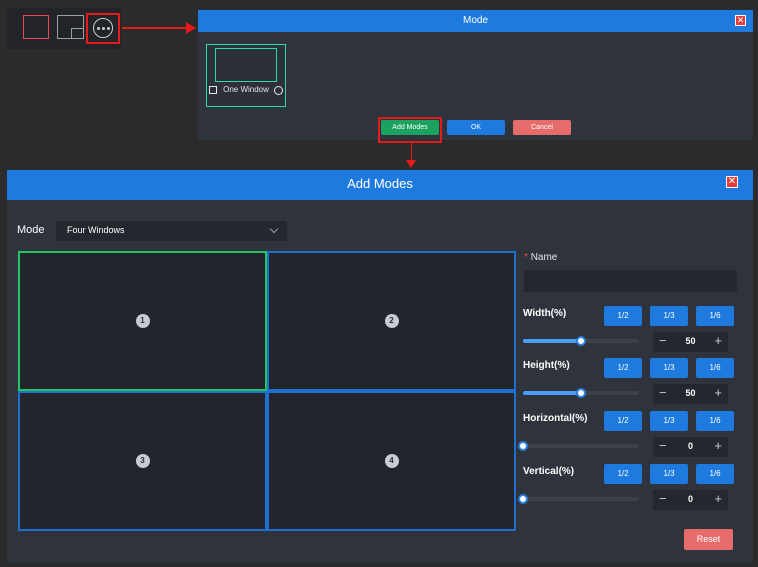 The width and height of the screenshot is (758, 567). What do you see at coordinates (523, 446) in the screenshot?
I see `horizontal-slider-handle` at bounding box center [523, 446].